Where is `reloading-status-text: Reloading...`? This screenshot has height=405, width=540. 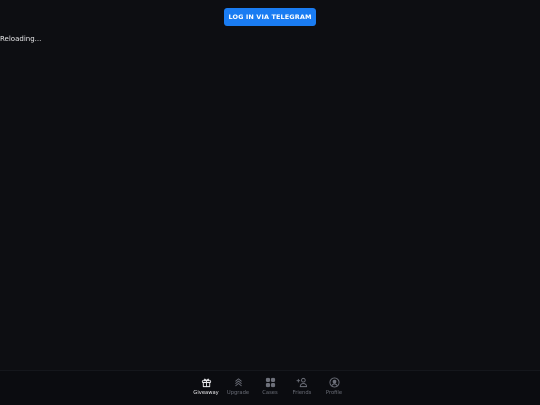
reloading-status-text: Reloading... is located at coordinates (21, 39).